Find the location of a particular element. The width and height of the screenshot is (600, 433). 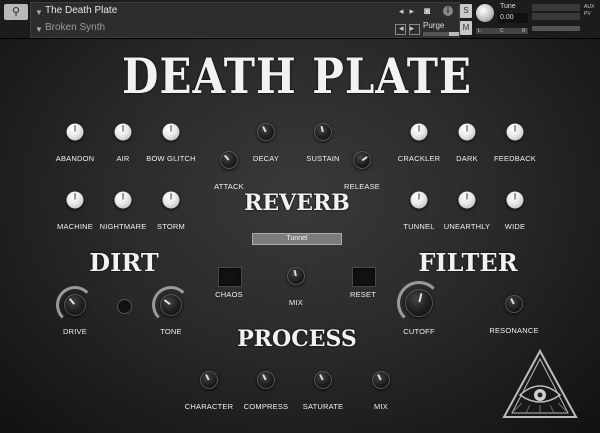

tune-value: 0.00 is located at coordinates (513, 18).